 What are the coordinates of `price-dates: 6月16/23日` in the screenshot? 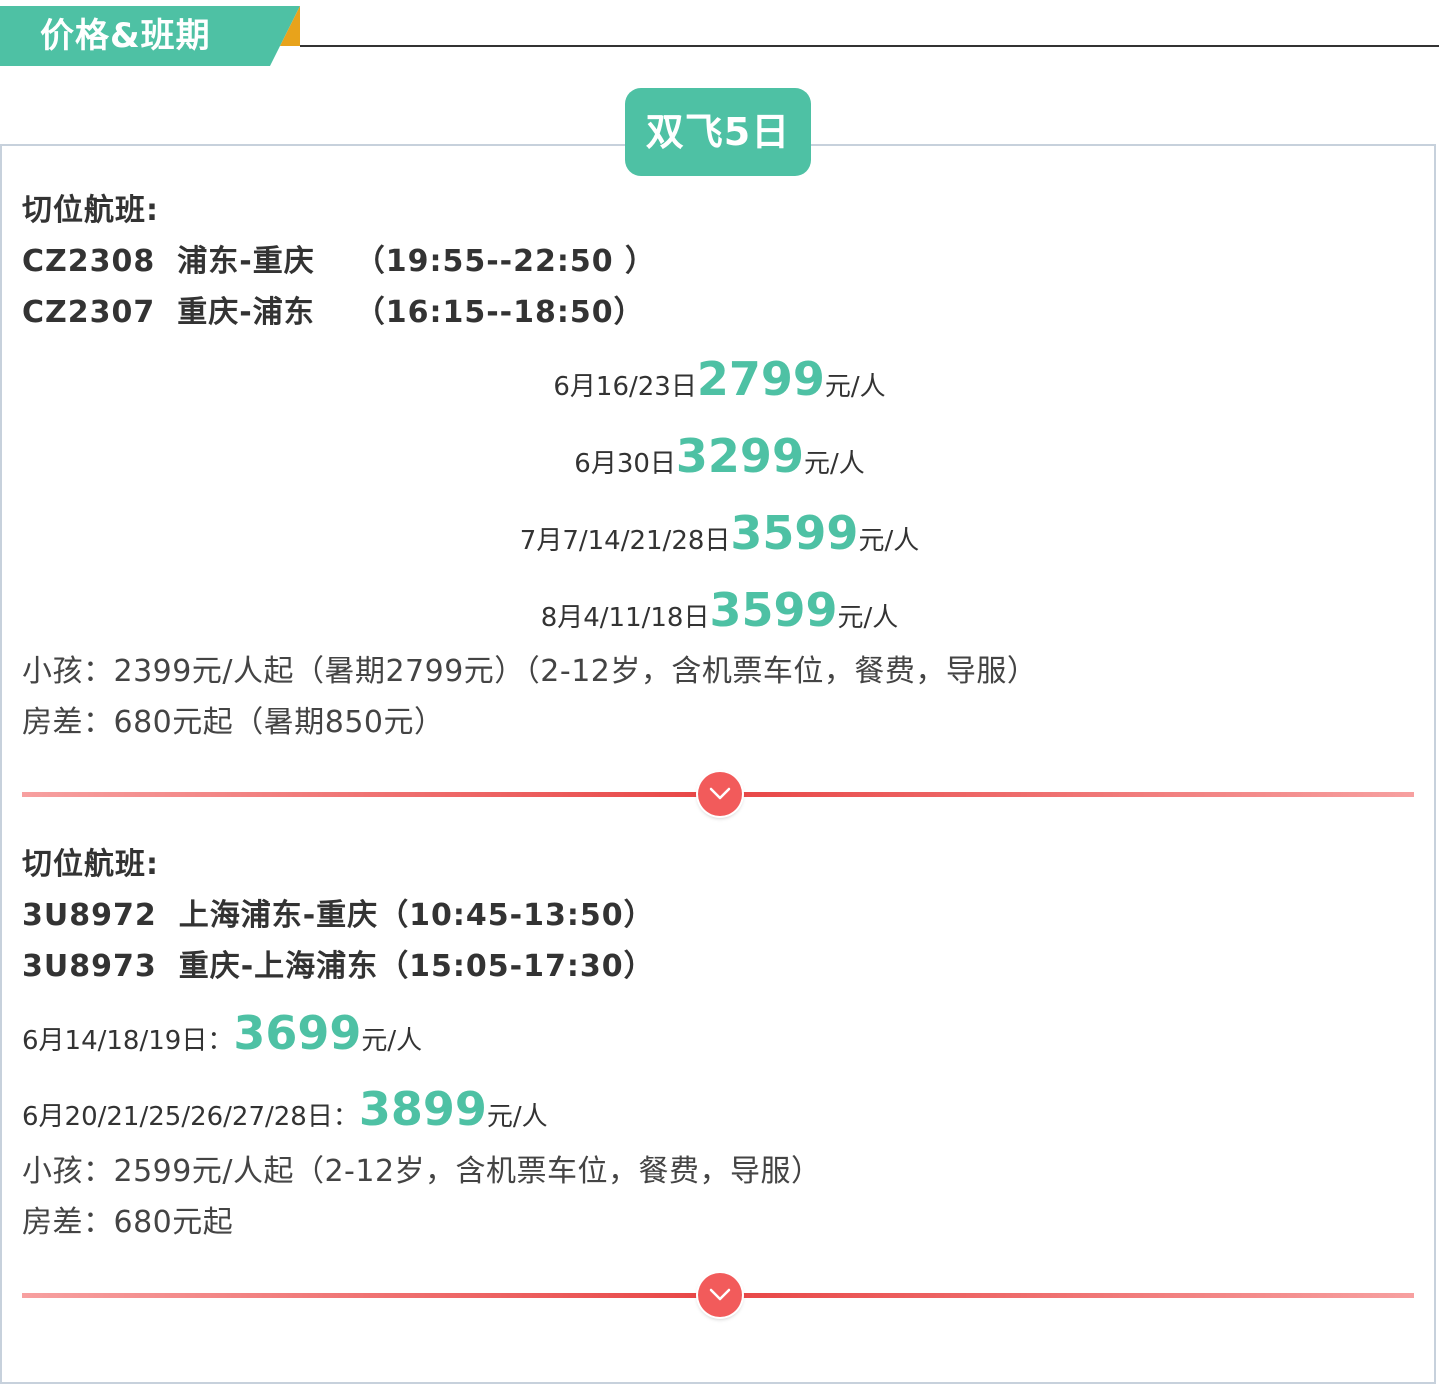 It's located at (625, 387).